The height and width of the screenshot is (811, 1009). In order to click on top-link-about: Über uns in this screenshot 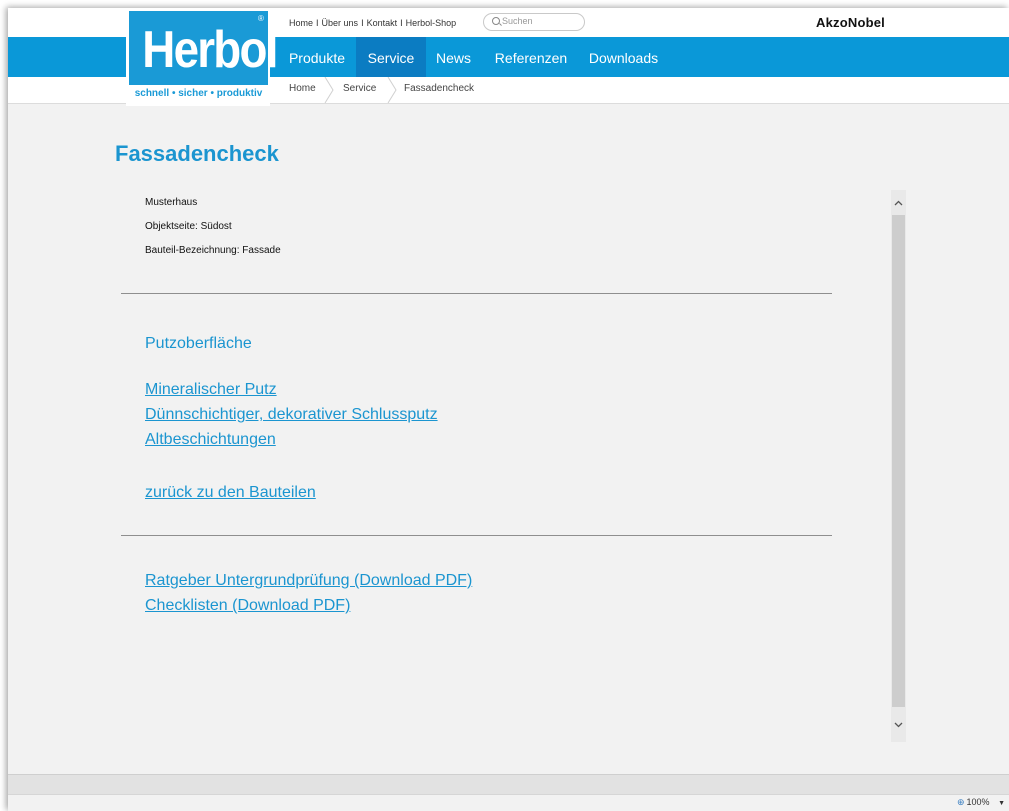, I will do `click(340, 23)`.